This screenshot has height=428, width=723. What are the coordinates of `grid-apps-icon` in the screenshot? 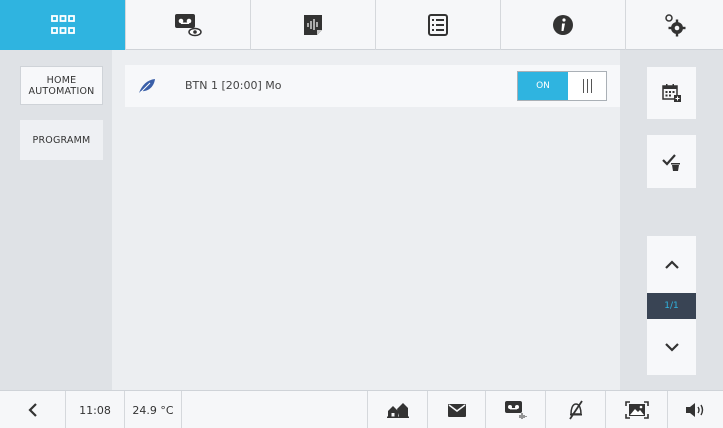 It's located at (62, 24).